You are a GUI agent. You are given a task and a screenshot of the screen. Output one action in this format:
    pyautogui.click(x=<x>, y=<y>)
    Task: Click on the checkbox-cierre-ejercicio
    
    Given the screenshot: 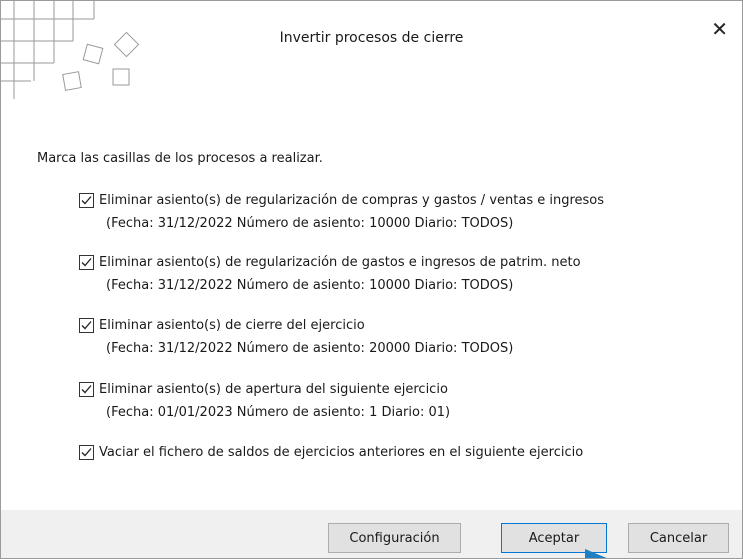 What is the action you would take?
    pyautogui.click(x=86, y=325)
    